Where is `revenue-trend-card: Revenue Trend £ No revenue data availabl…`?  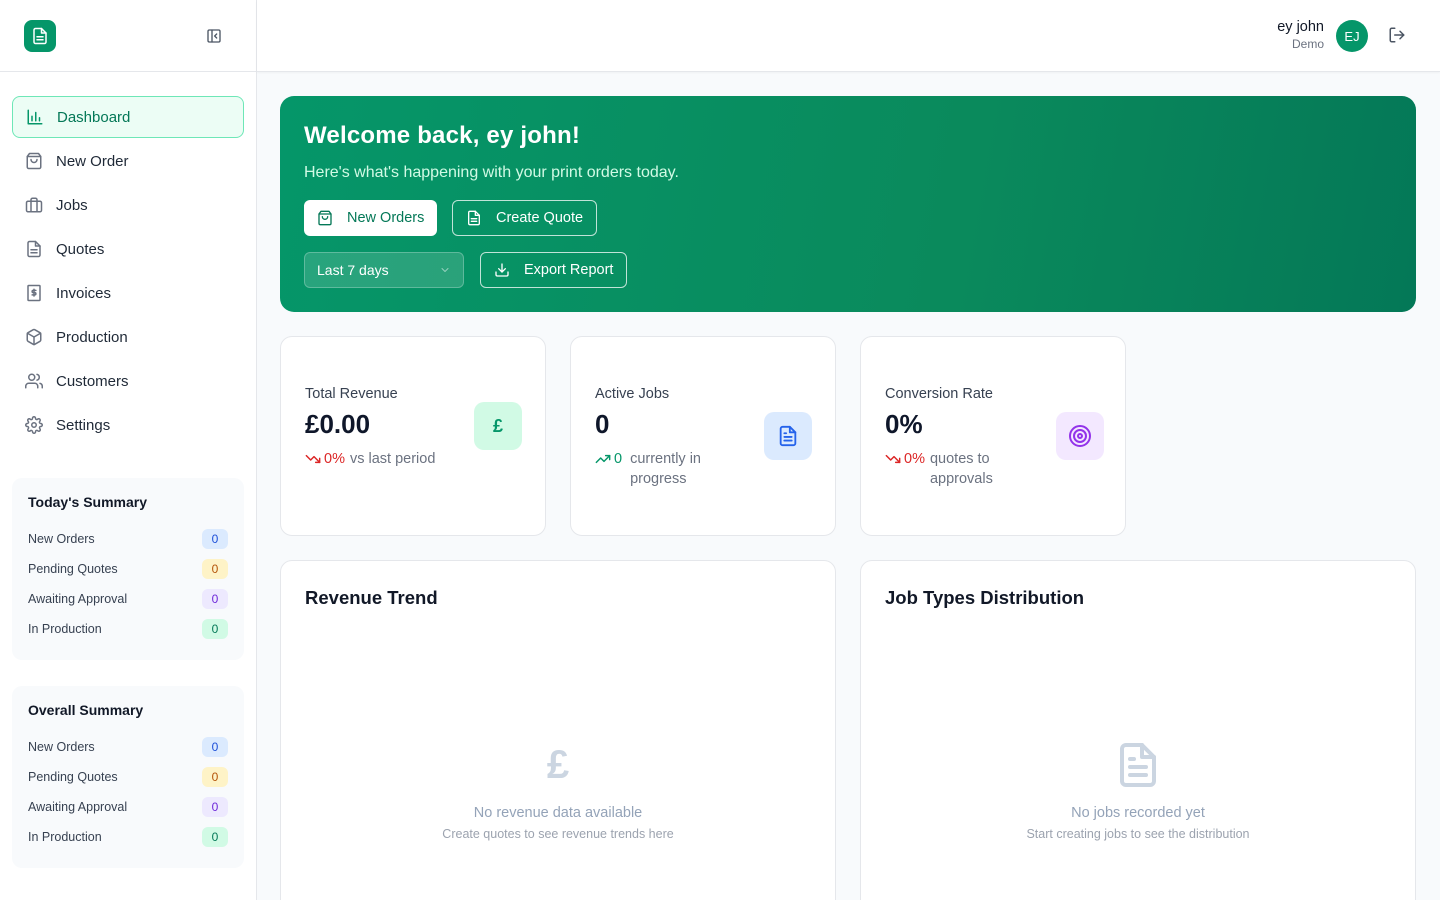
revenue-trend-card: Revenue Trend £ No revenue data availabl… is located at coordinates (558, 730).